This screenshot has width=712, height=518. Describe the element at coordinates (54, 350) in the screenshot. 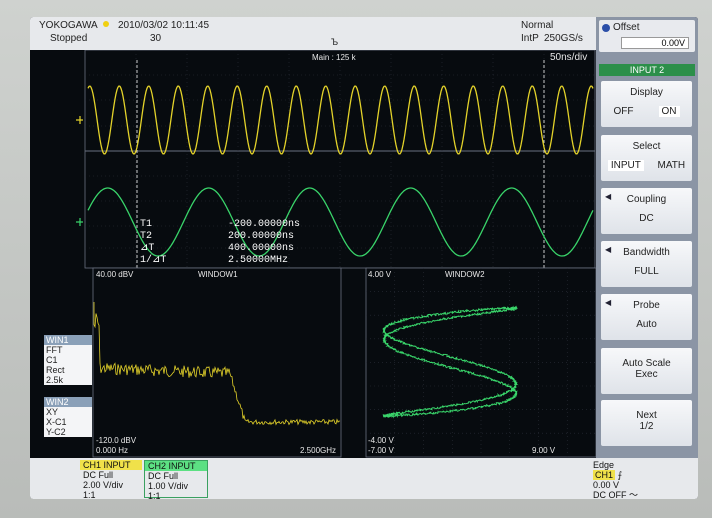

I see `win1-line: FFT` at that location.